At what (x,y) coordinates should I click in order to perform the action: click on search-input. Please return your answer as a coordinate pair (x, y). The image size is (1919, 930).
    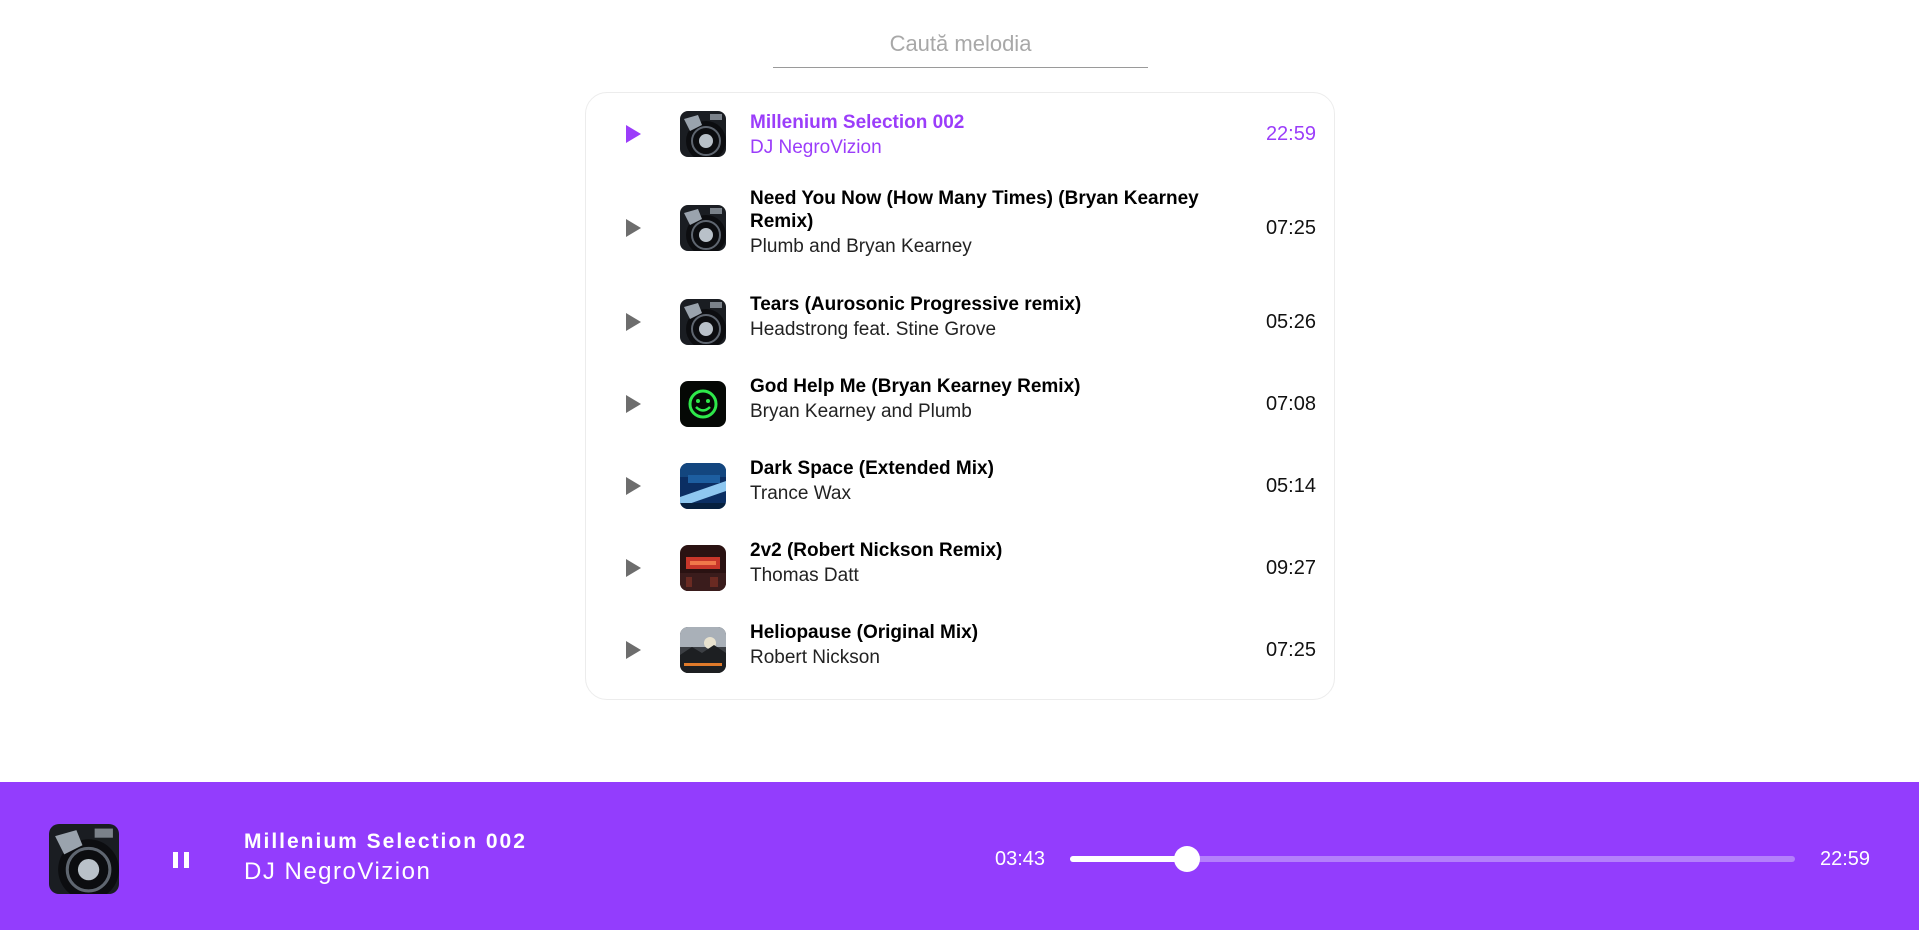
    Looking at the image, I should click on (960, 44).